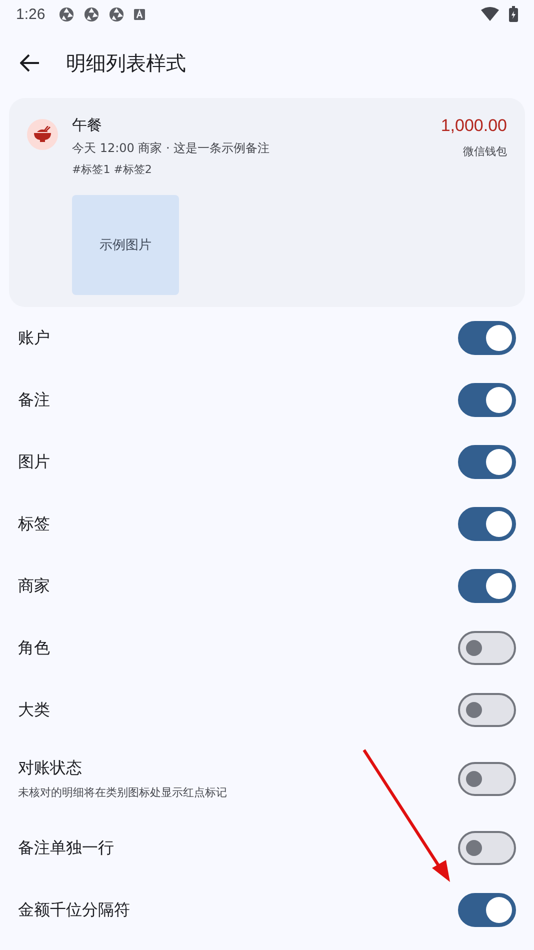 This screenshot has width=534, height=950. Describe the element at coordinates (31, 14) in the screenshot. I see `status-time: 1:26` at that location.